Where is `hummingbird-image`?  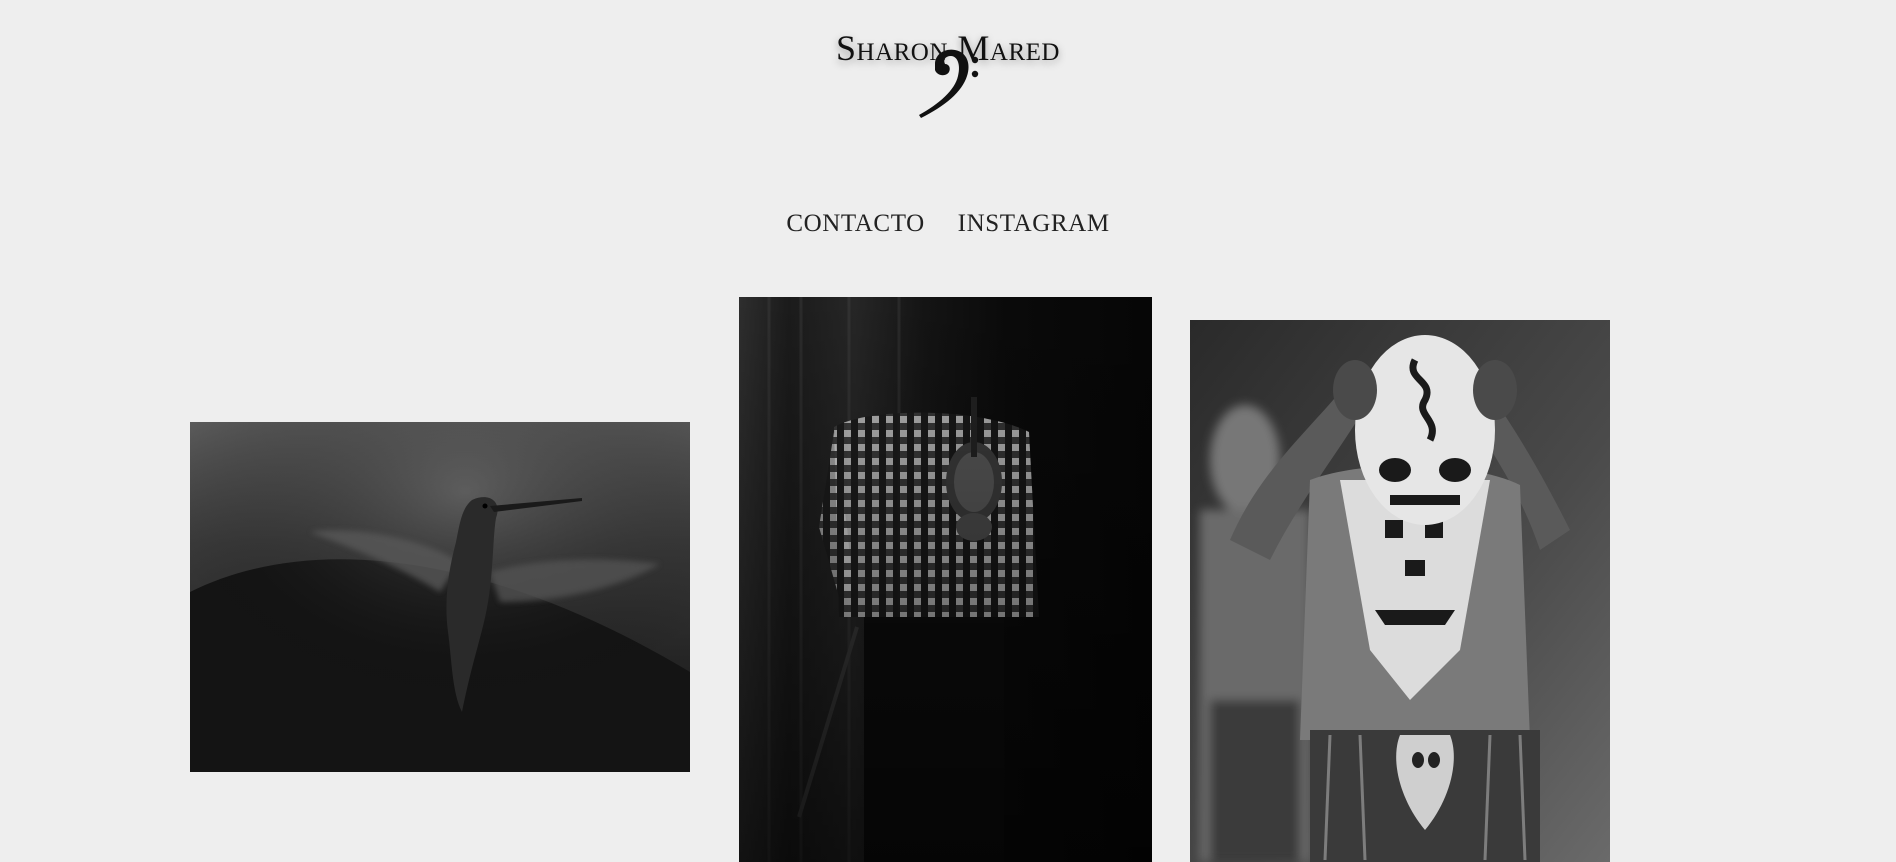
hummingbird-image is located at coordinates (440, 597).